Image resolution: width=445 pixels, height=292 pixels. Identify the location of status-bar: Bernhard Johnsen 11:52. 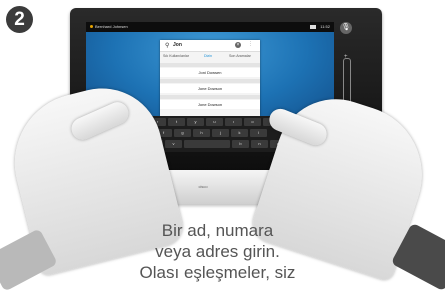
(210, 27).